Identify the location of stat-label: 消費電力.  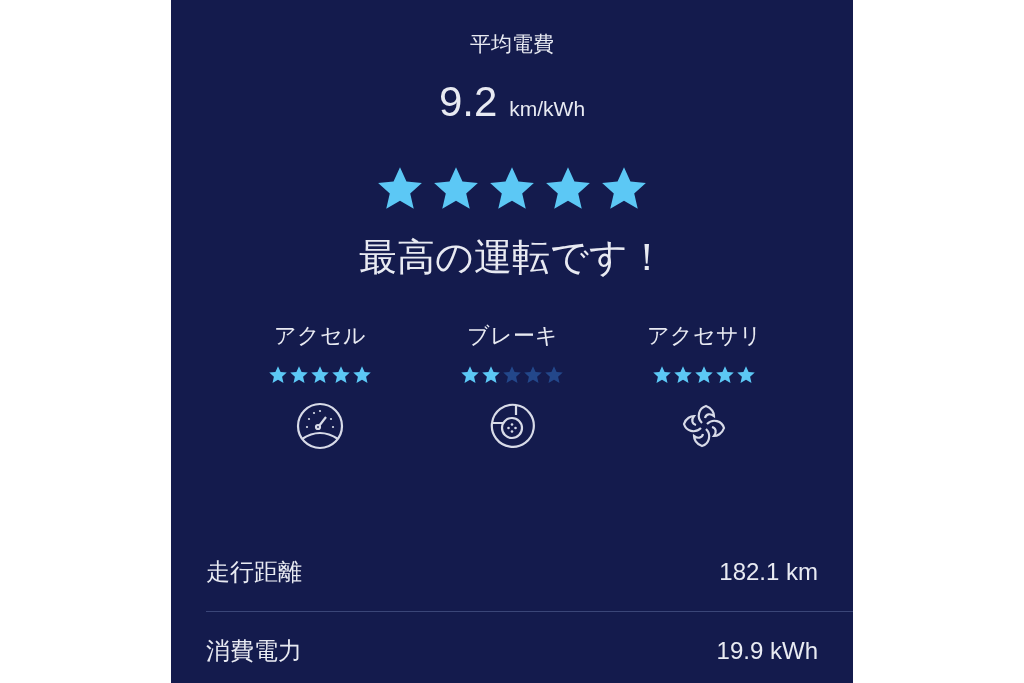
(254, 651).